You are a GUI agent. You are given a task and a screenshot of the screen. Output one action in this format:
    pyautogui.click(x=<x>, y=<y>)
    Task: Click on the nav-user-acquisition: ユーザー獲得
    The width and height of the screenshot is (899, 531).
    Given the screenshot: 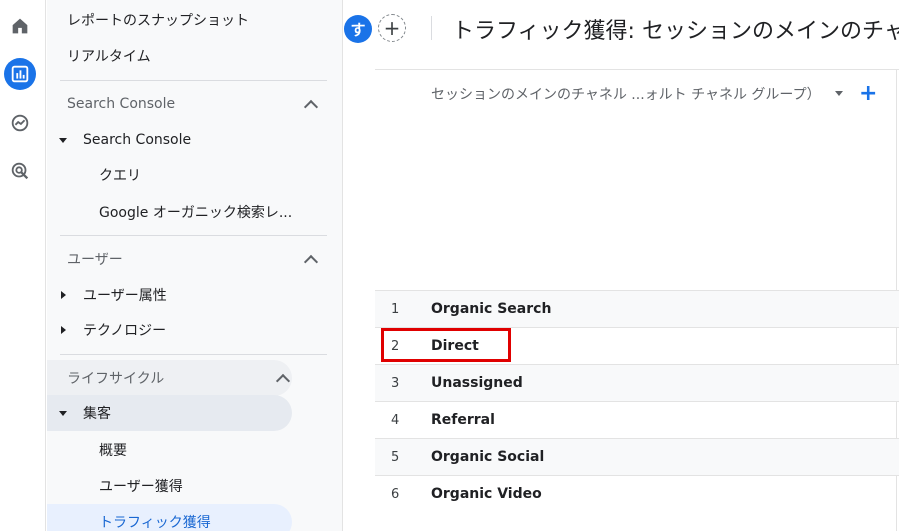 What is the action you would take?
    pyautogui.click(x=115, y=486)
    